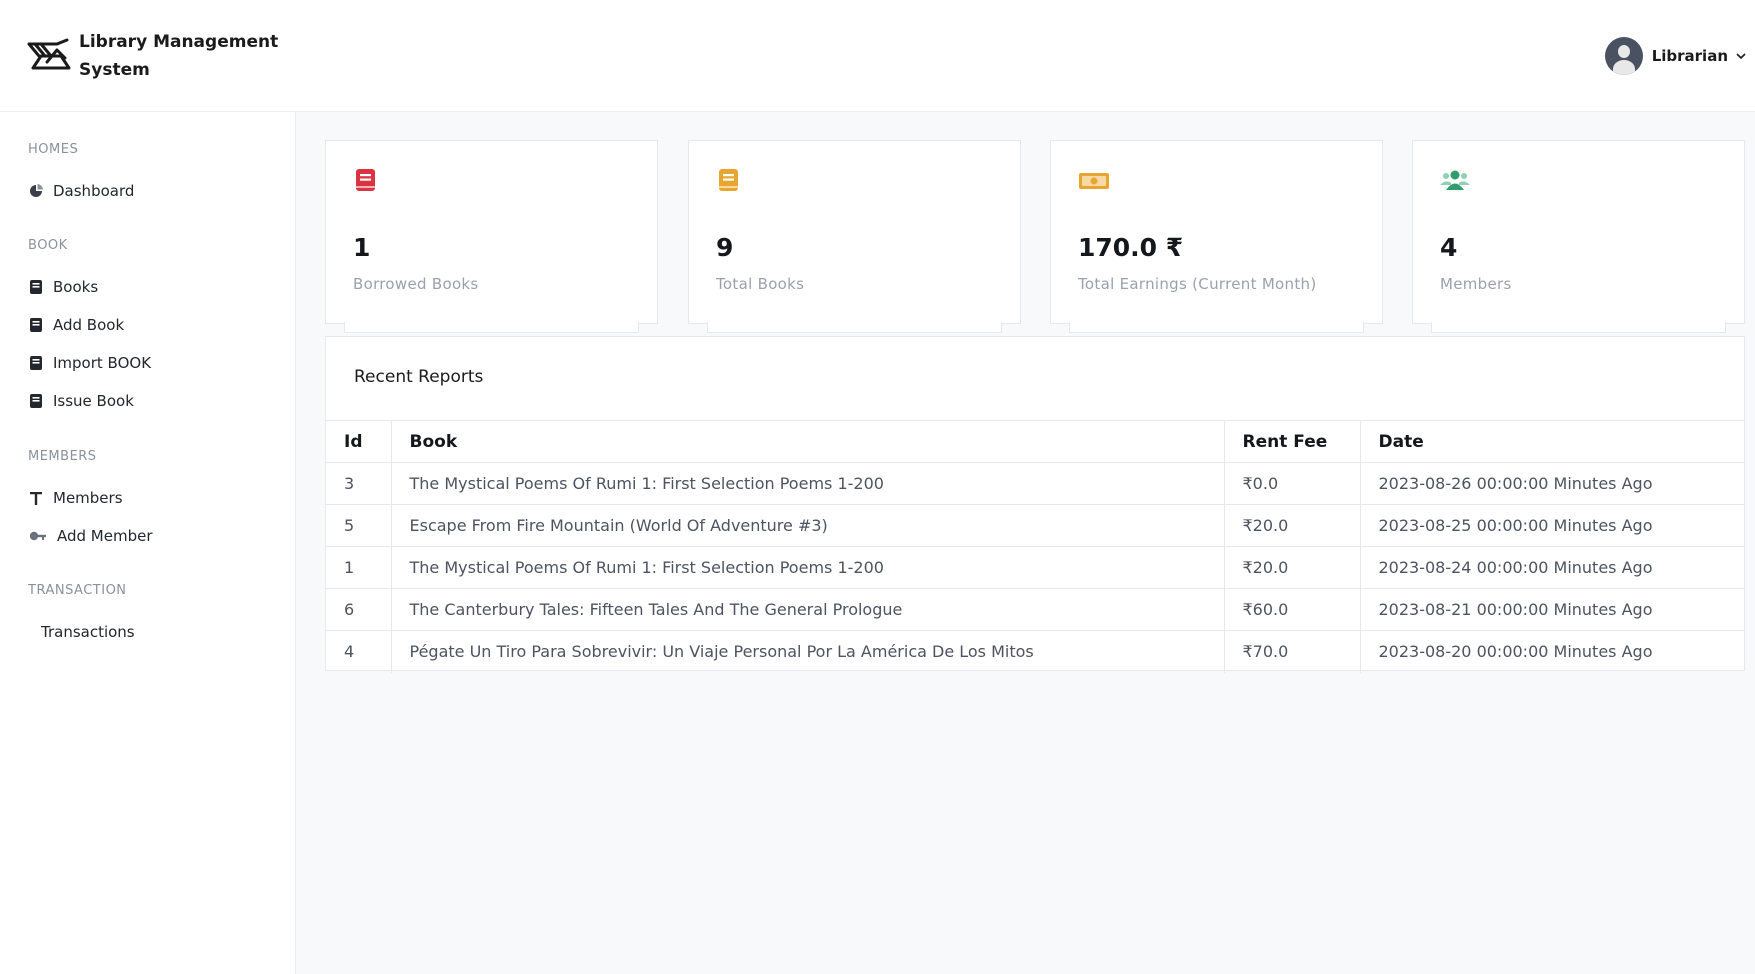  Describe the element at coordinates (877, 56) in the screenshot. I see `top-header: Library Management System Librarian` at that location.